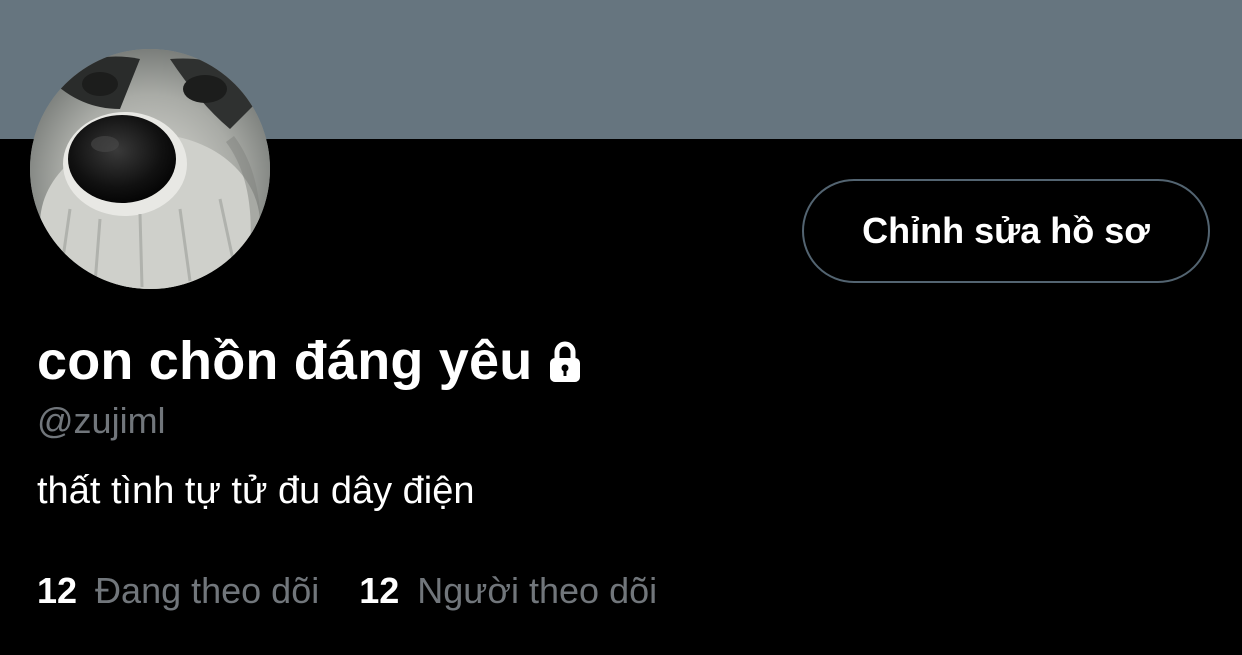 The height and width of the screenshot is (655, 1242). Describe the element at coordinates (57, 590) in the screenshot. I see `following-count: 12` at that location.